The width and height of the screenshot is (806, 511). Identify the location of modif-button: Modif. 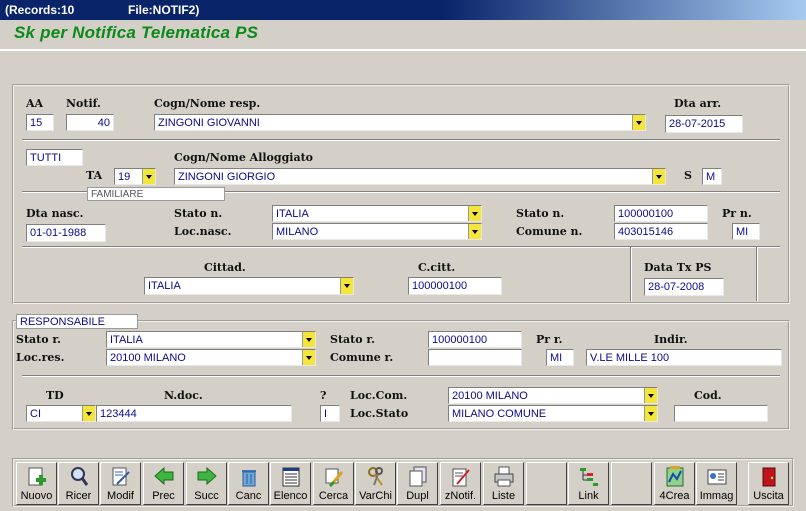
(120, 483).